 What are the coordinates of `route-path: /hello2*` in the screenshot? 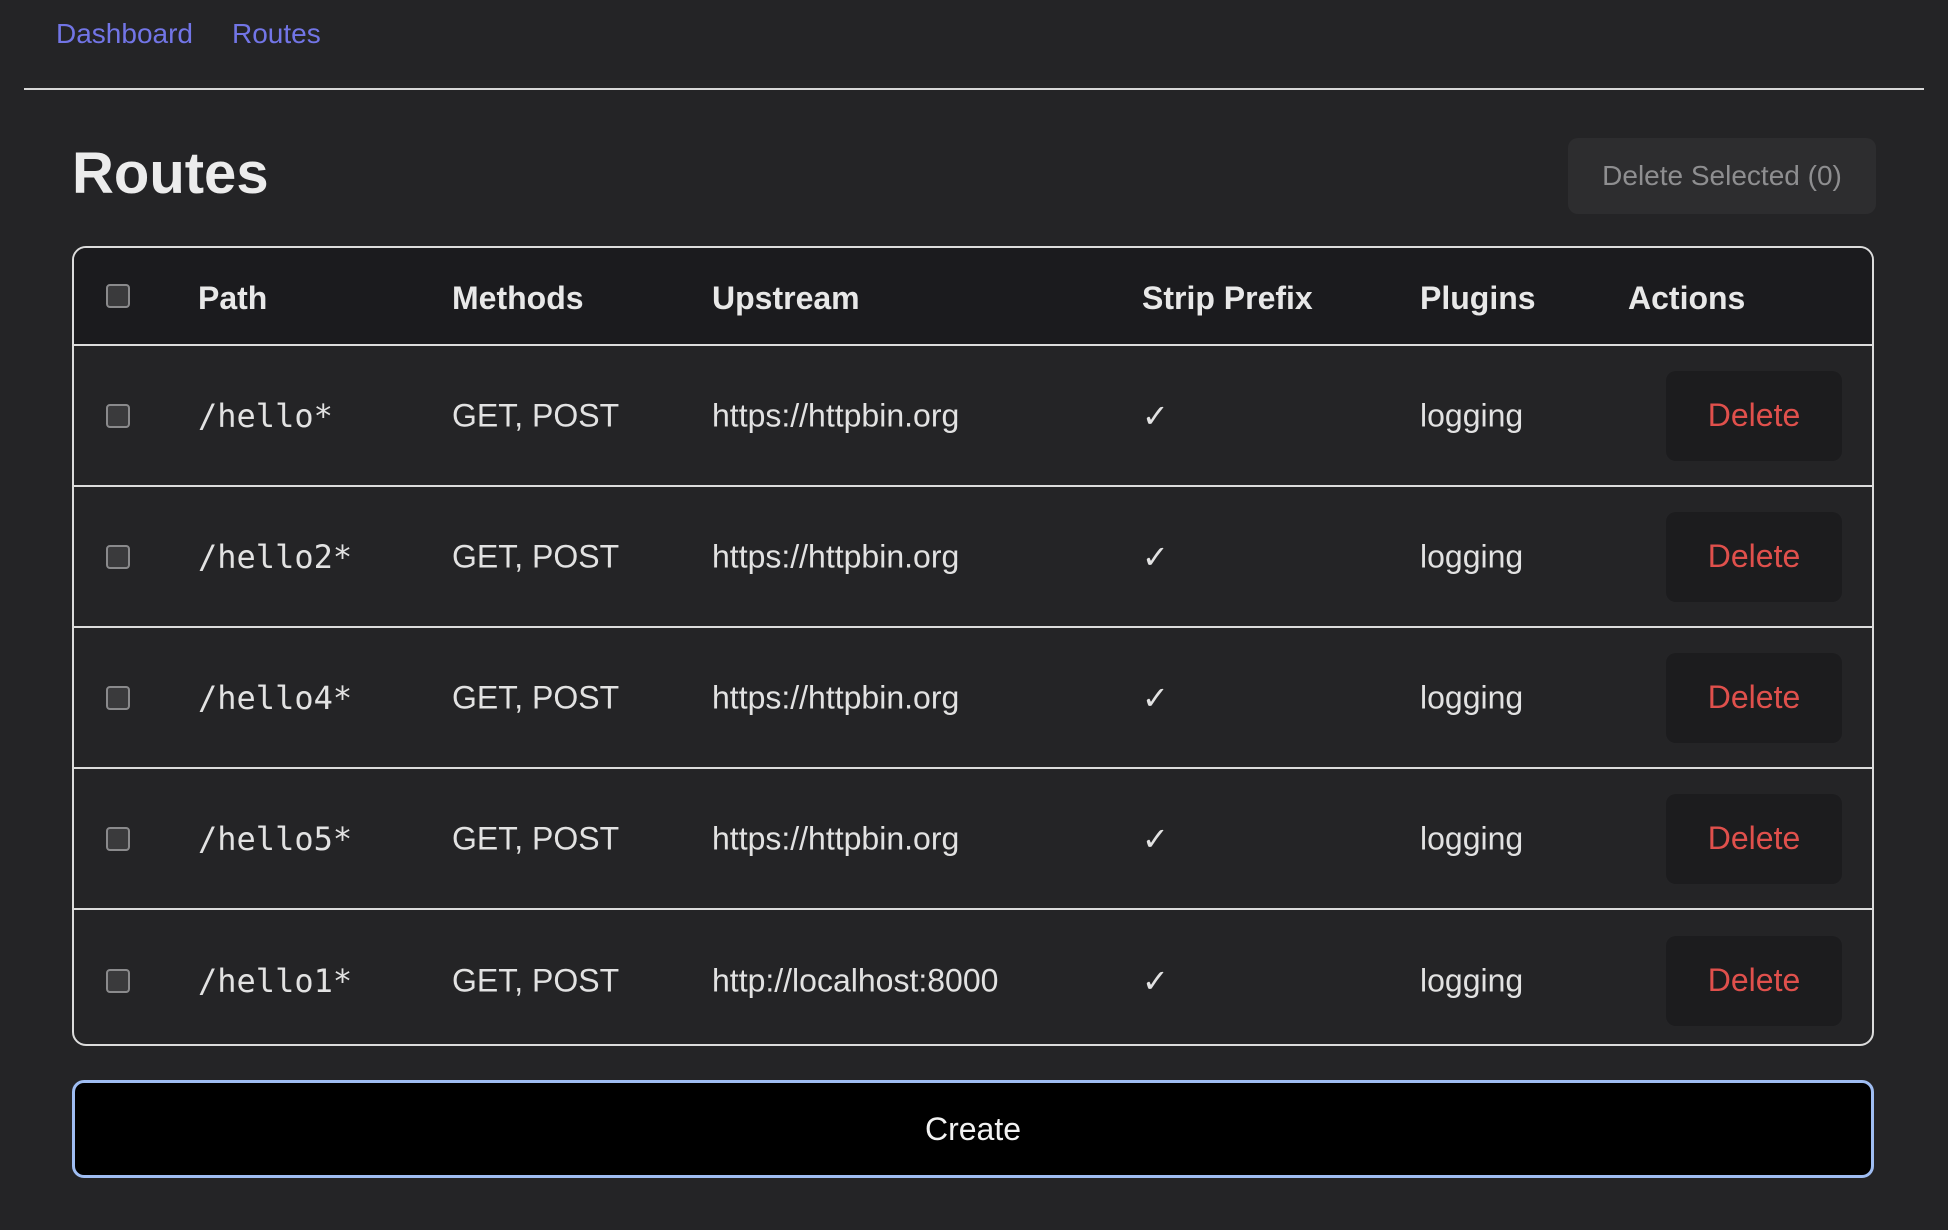 It's located at (275, 556).